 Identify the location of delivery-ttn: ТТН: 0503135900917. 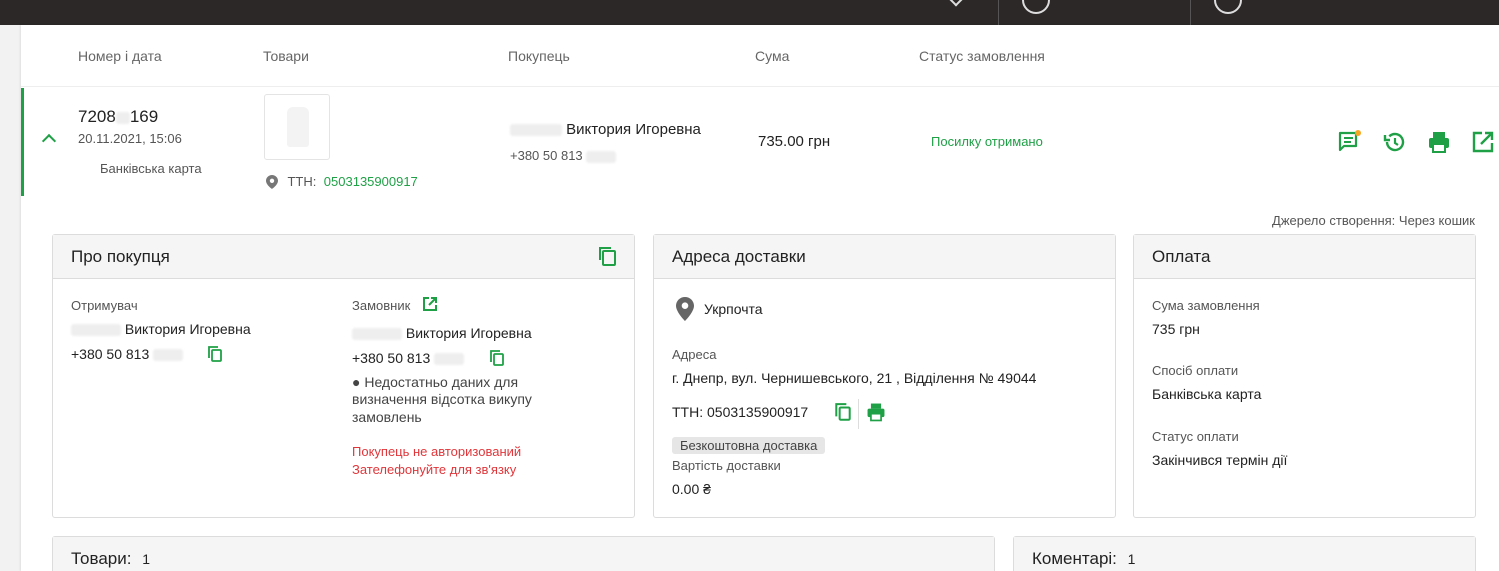
(740, 412).